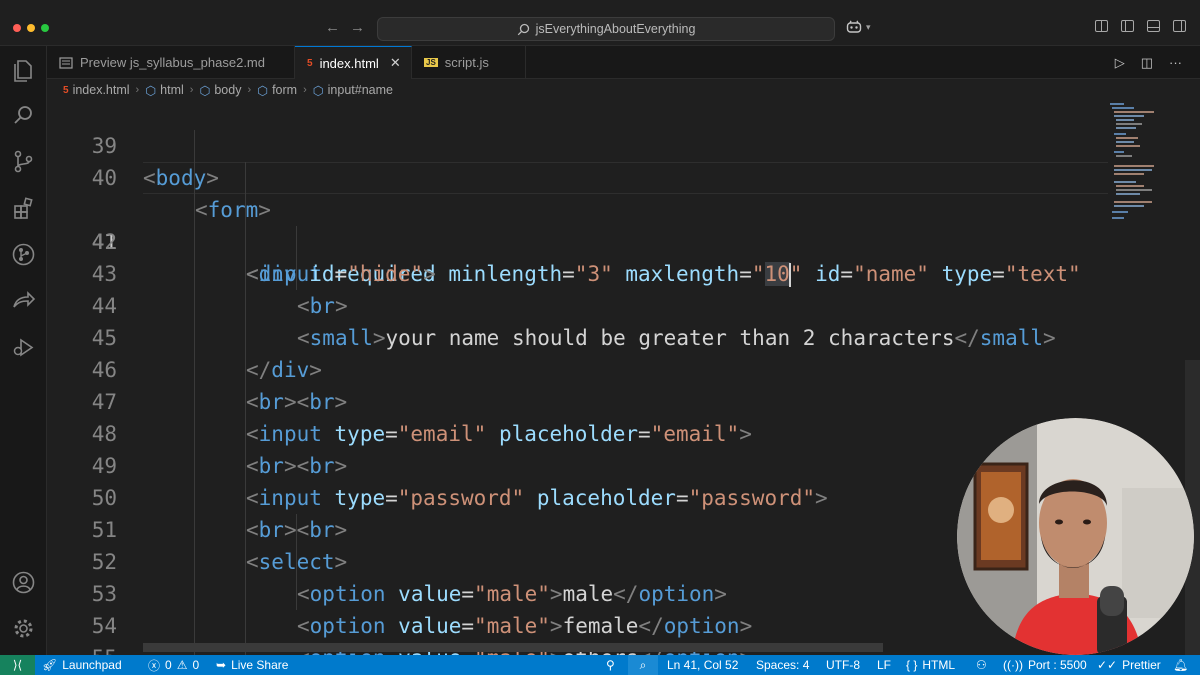 The width and height of the screenshot is (1200, 675). I want to click on rocket-icon: 🚀︎, so click(50, 665).